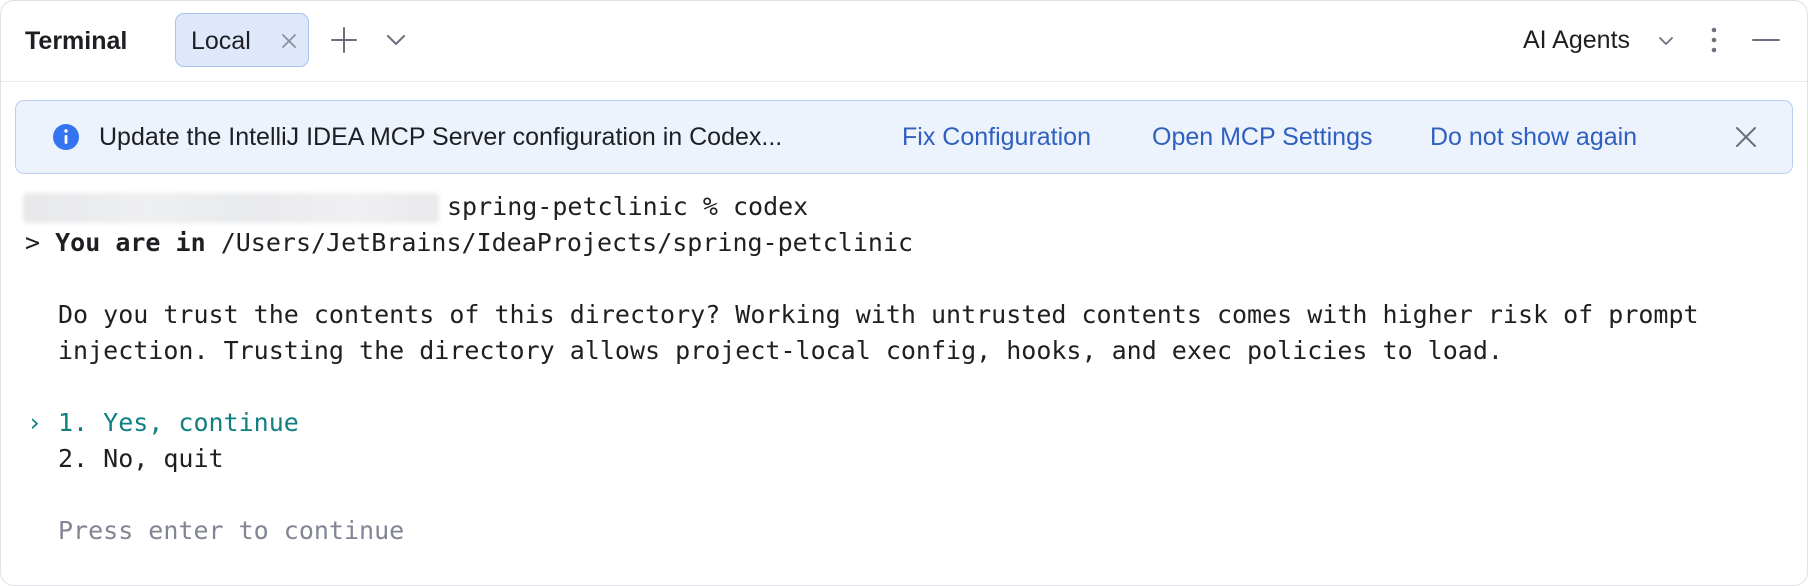 The image size is (1808, 586). Describe the element at coordinates (231, 530) in the screenshot. I see `continue-hint: Press enter to continue` at that location.